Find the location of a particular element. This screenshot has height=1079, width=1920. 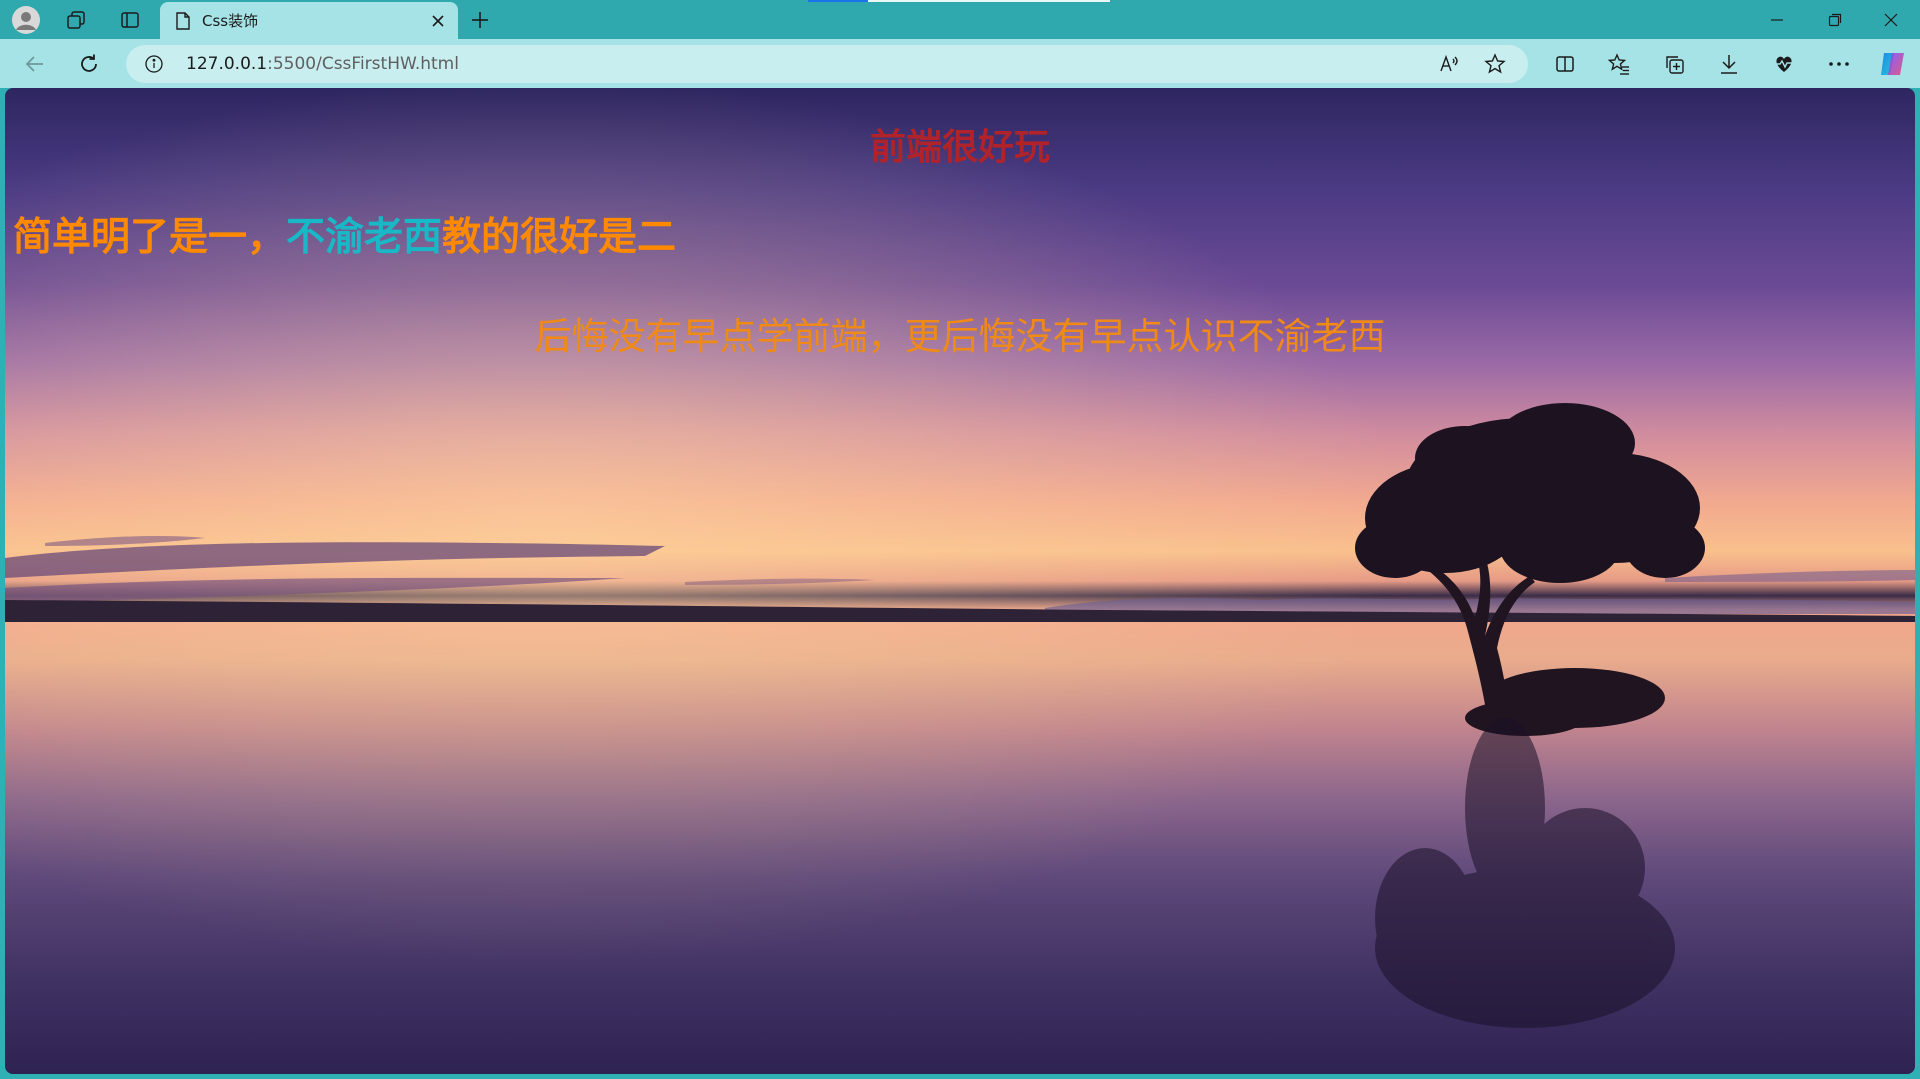

close-window-icon is located at coordinates (1891, 19).